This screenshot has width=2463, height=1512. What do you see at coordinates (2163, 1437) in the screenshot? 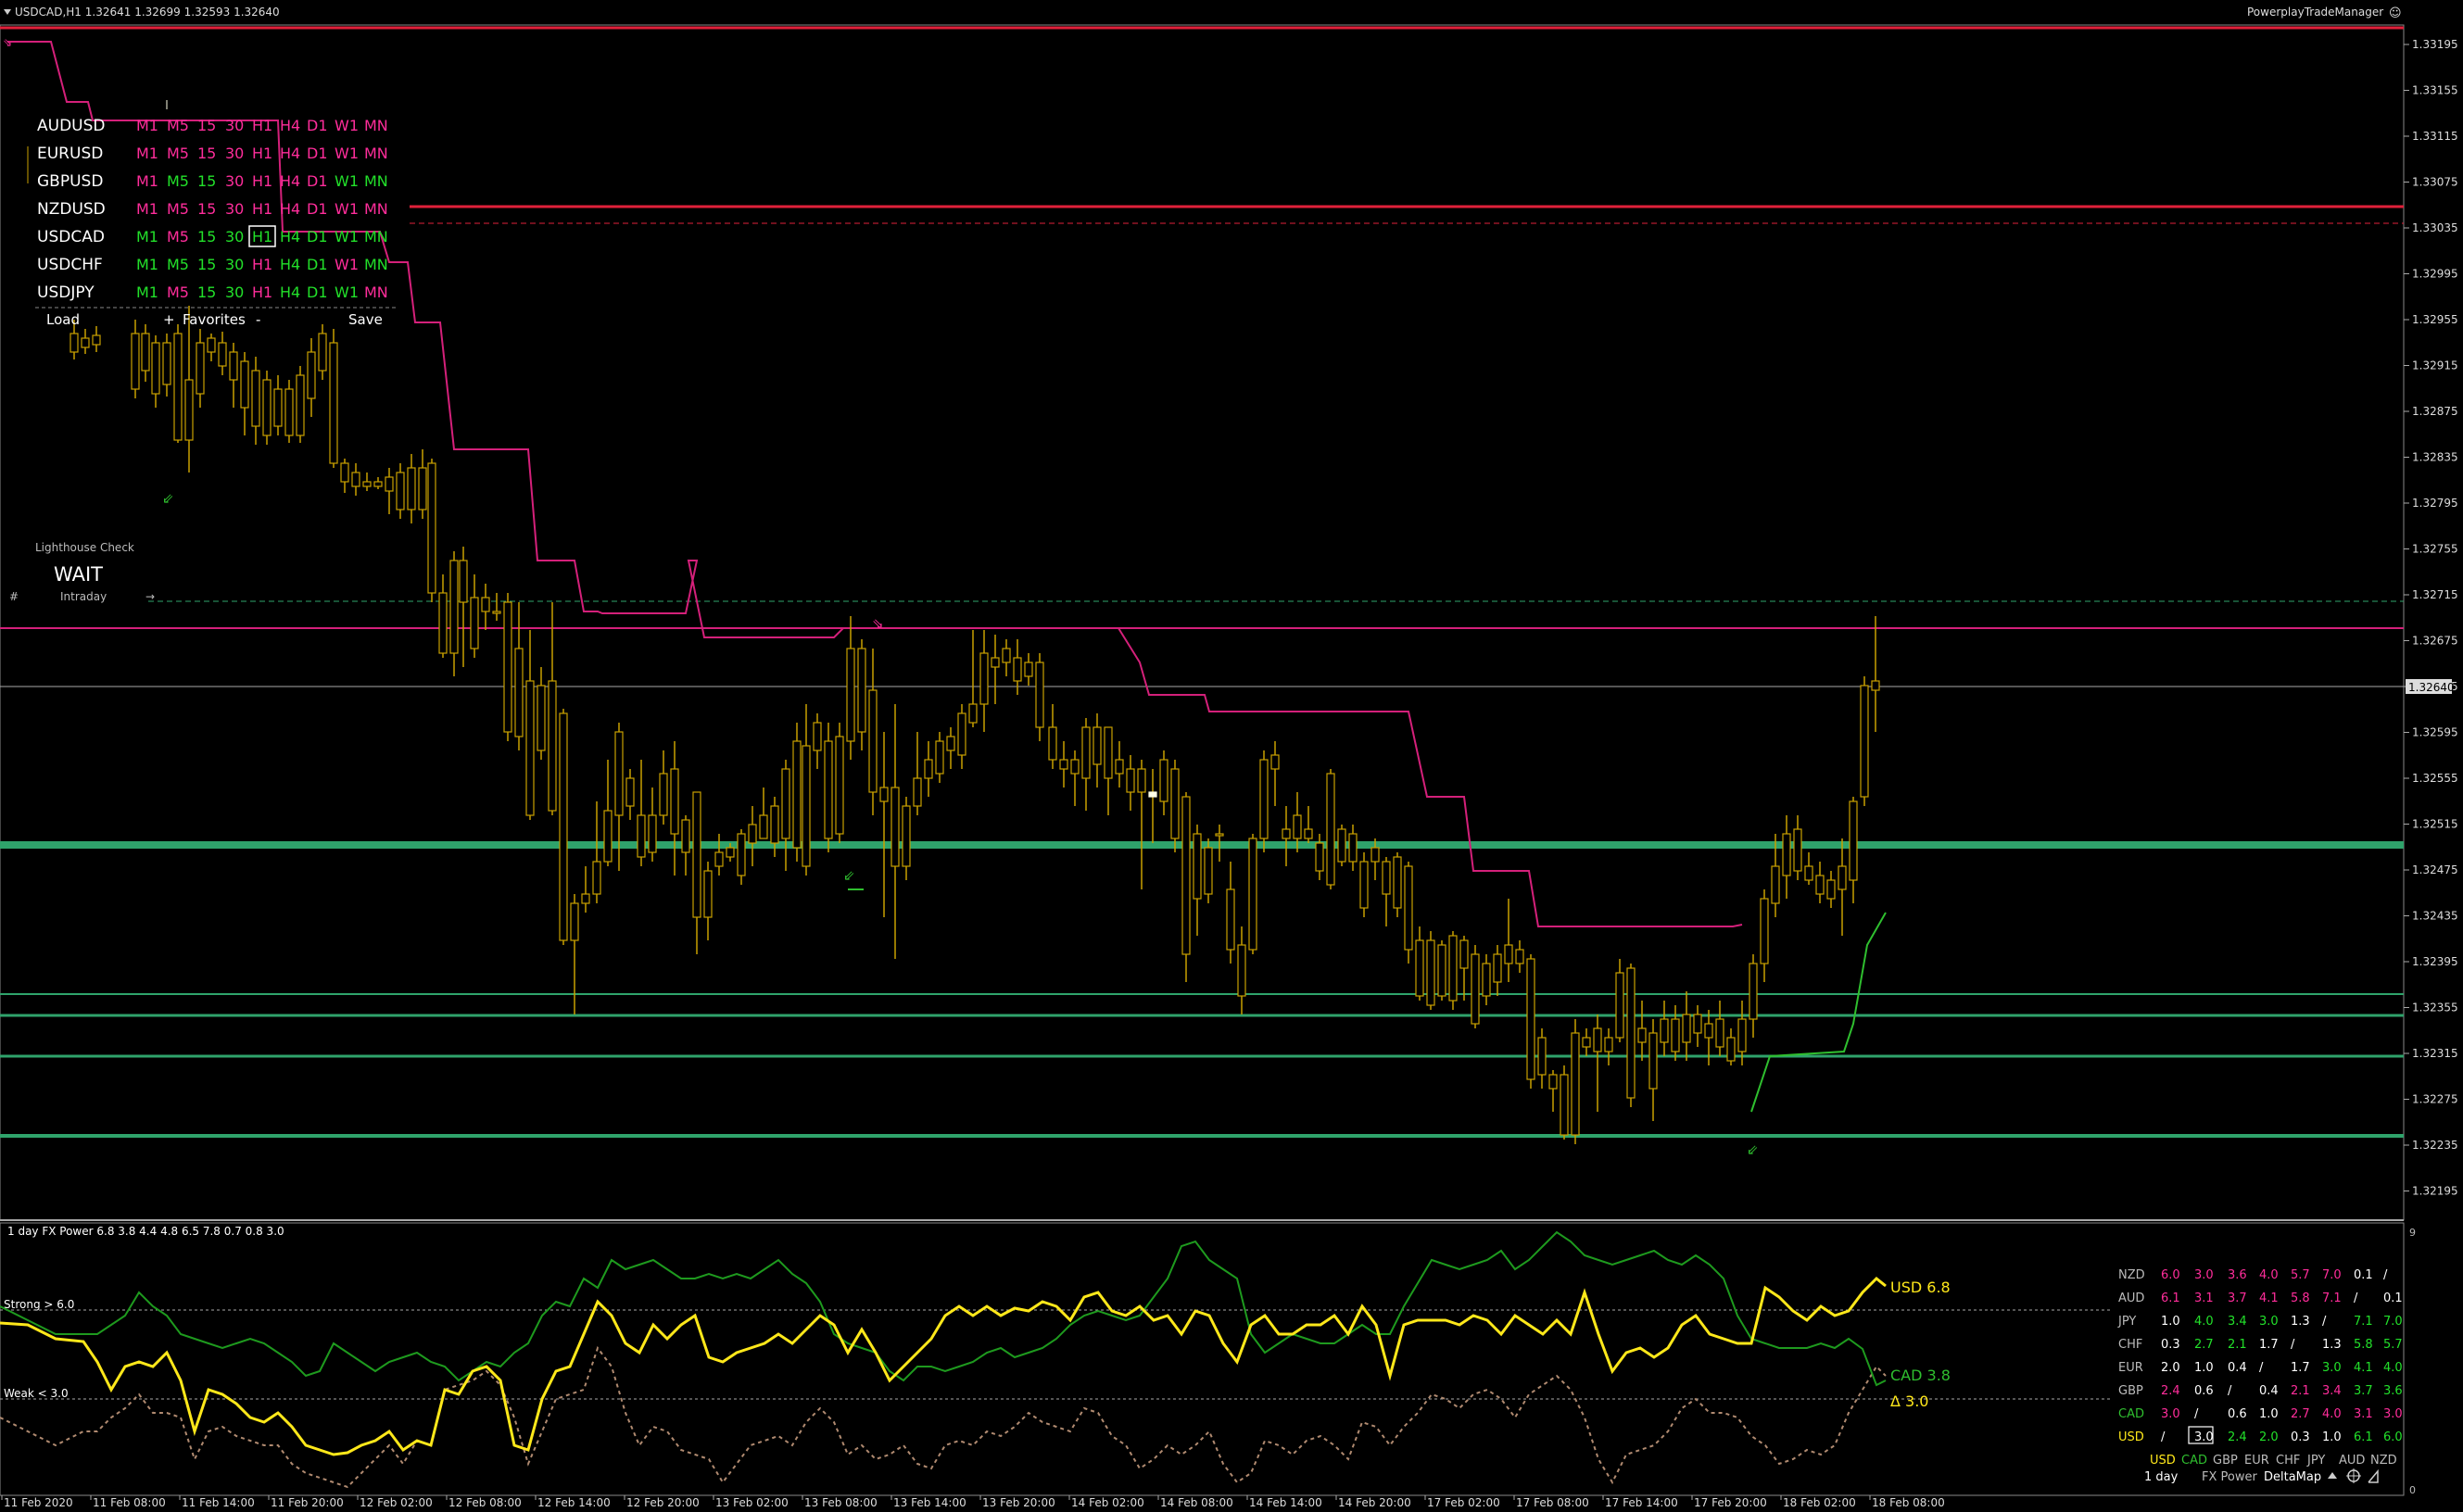
I see `matrix-cell: /` at bounding box center [2163, 1437].